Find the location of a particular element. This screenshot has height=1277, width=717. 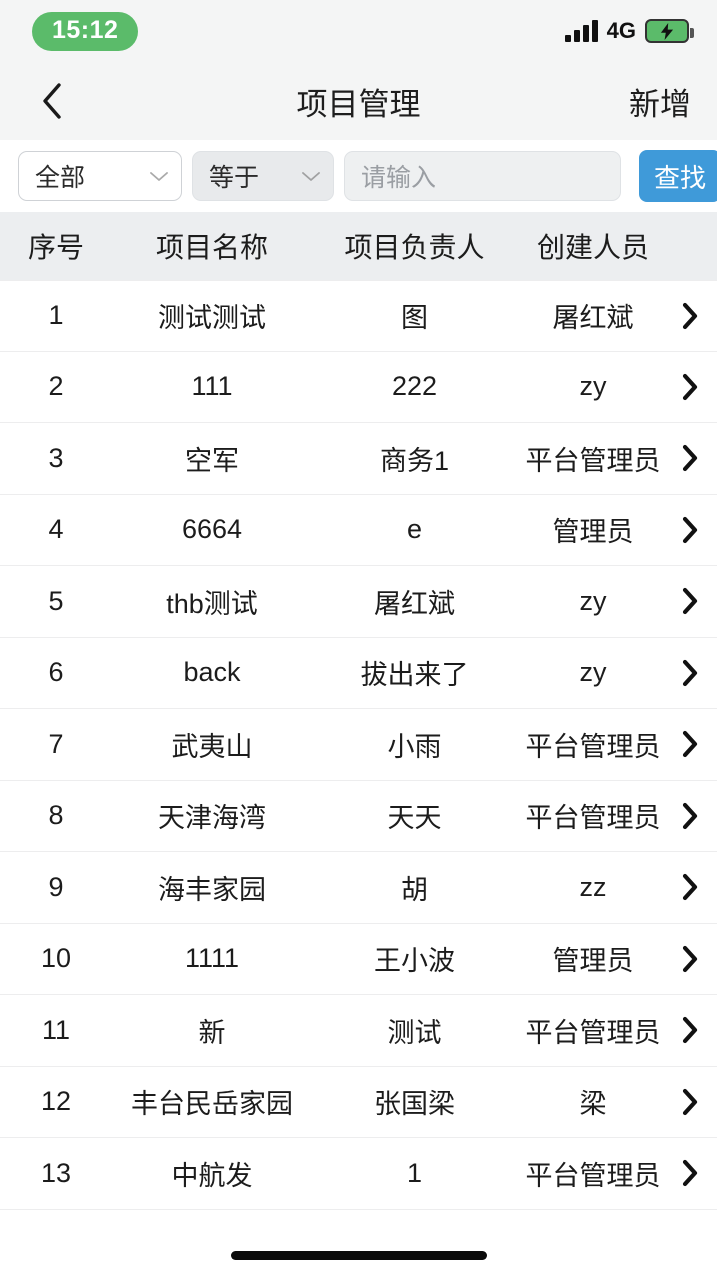

cell-creator: 梁 is located at coordinates (593, 1104).